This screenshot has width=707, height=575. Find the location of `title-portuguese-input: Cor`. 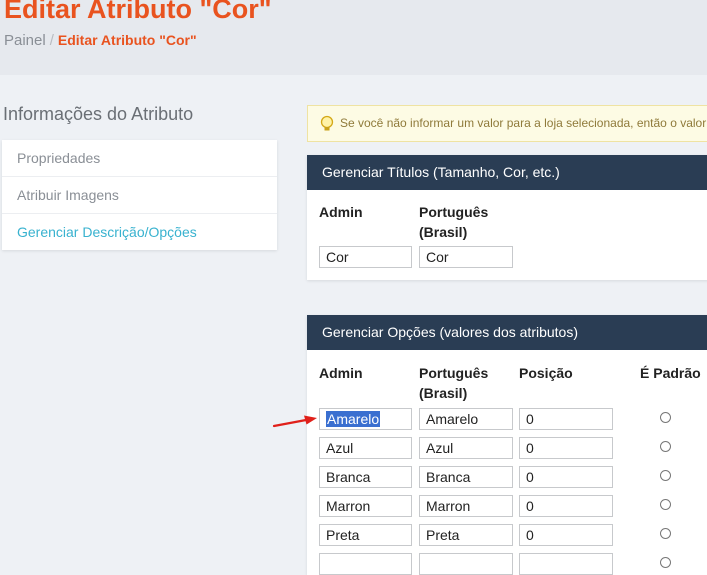

title-portuguese-input: Cor is located at coordinates (466, 257).